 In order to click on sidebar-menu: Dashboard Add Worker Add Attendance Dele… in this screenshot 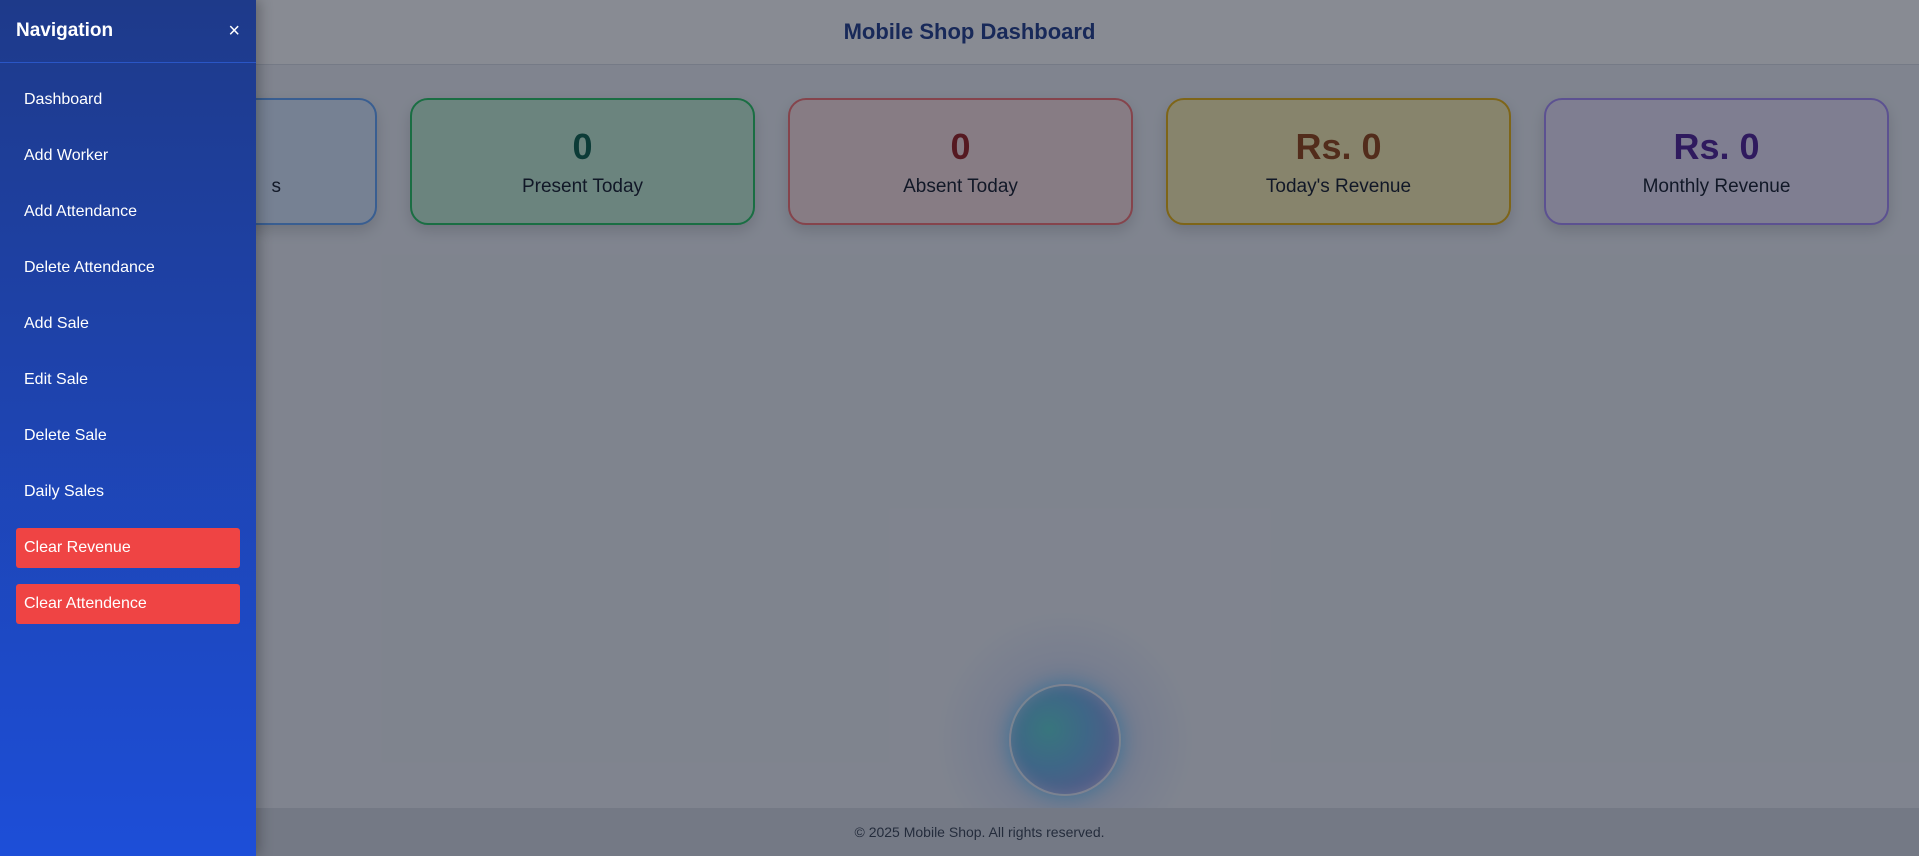, I will do `click(128, 360)`.